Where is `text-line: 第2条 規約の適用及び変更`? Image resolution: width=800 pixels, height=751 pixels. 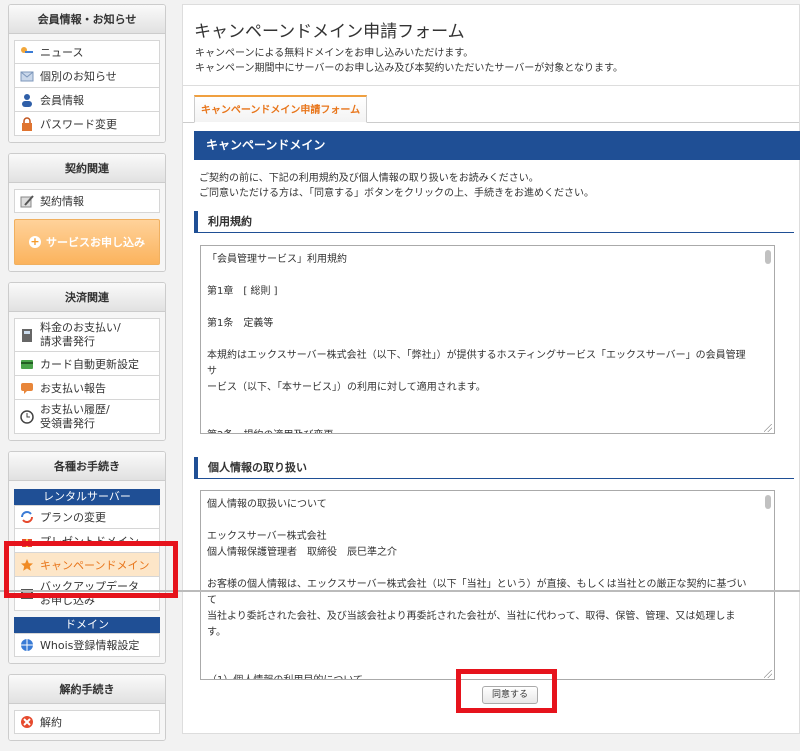 text-line: 第2条 規約の適用及び変更 is located at coordinates (480, 430).